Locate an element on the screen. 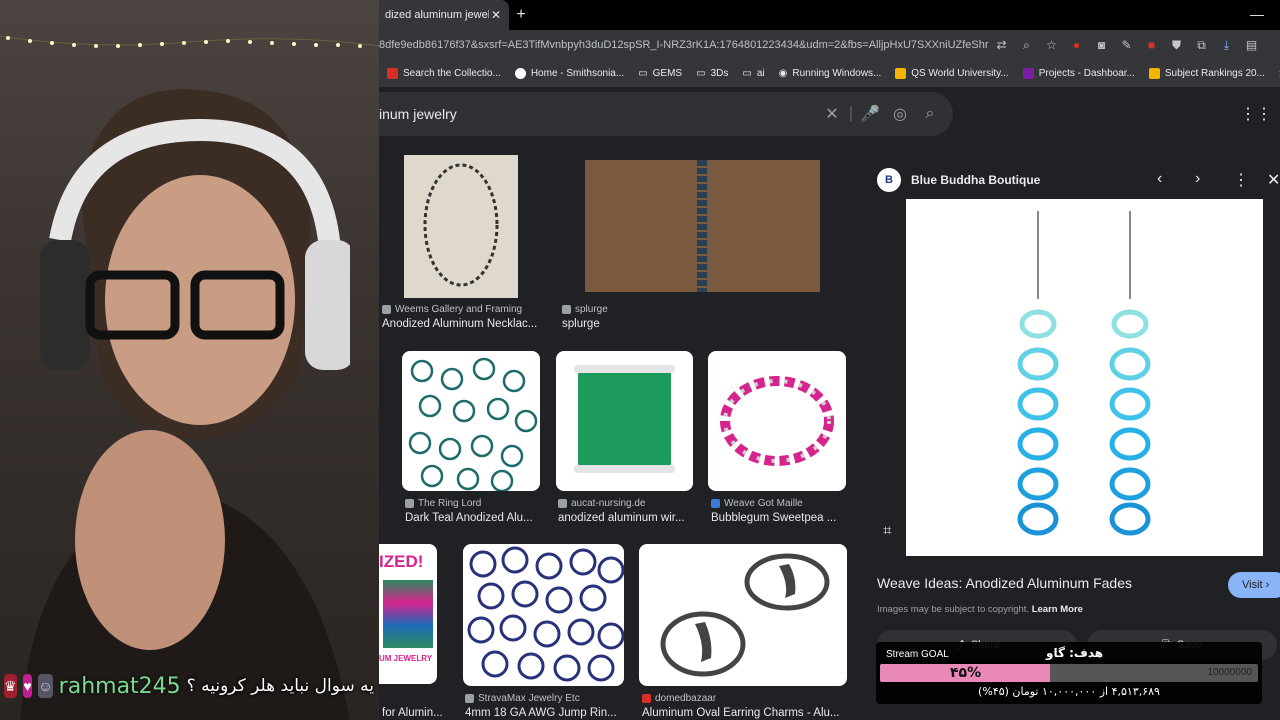  visit-button: Visit › is located at coordinates (1254, 585).